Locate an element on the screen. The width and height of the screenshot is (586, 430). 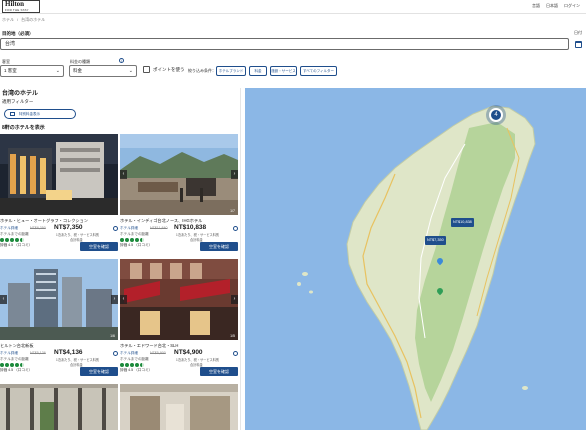
map-pin-price: NT$10,838 is located at coordinates (462, 222).